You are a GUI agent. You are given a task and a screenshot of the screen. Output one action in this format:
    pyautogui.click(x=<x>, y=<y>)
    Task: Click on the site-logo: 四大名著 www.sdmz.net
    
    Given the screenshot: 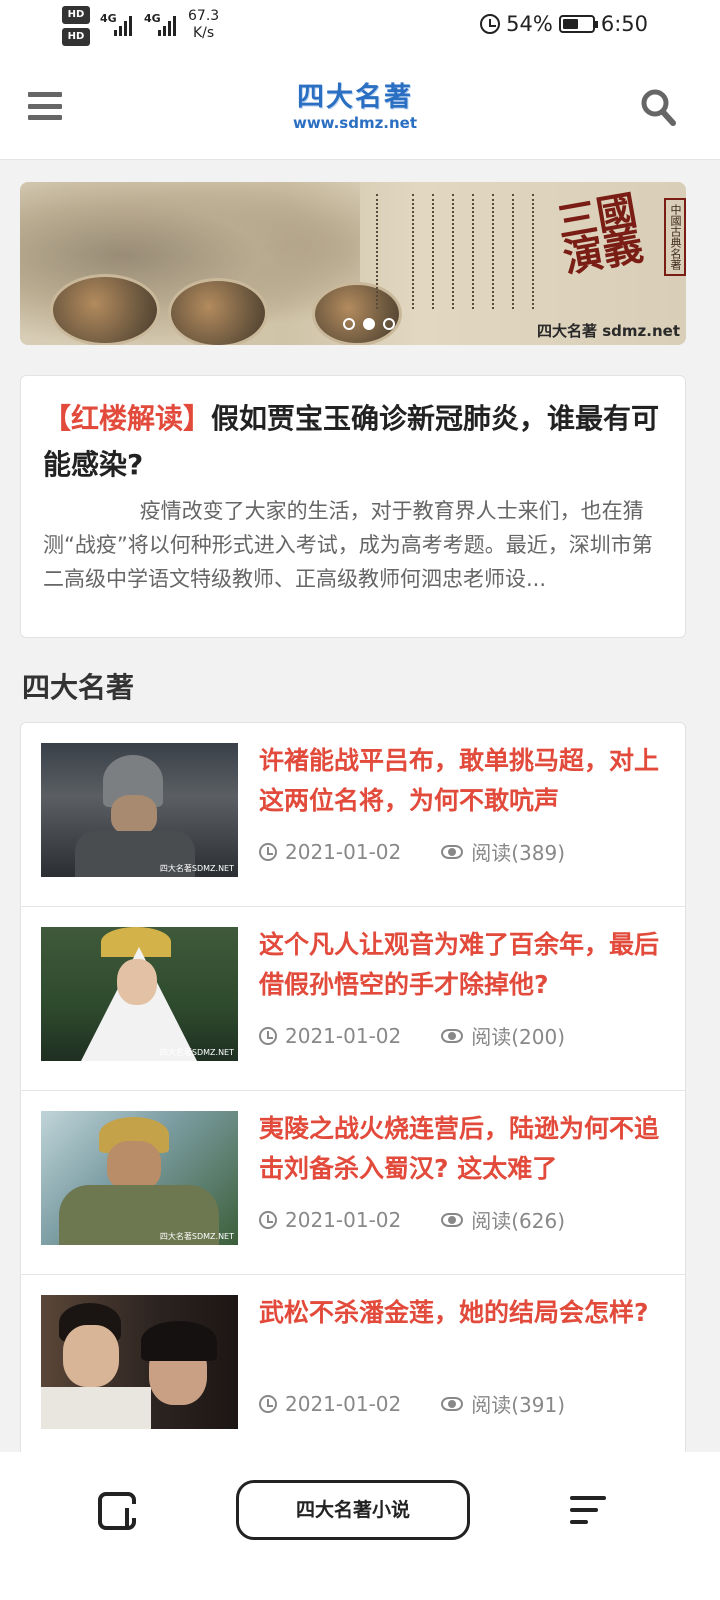 What is the action you would take?
    pyautogui.click(x=355, y=107)
    